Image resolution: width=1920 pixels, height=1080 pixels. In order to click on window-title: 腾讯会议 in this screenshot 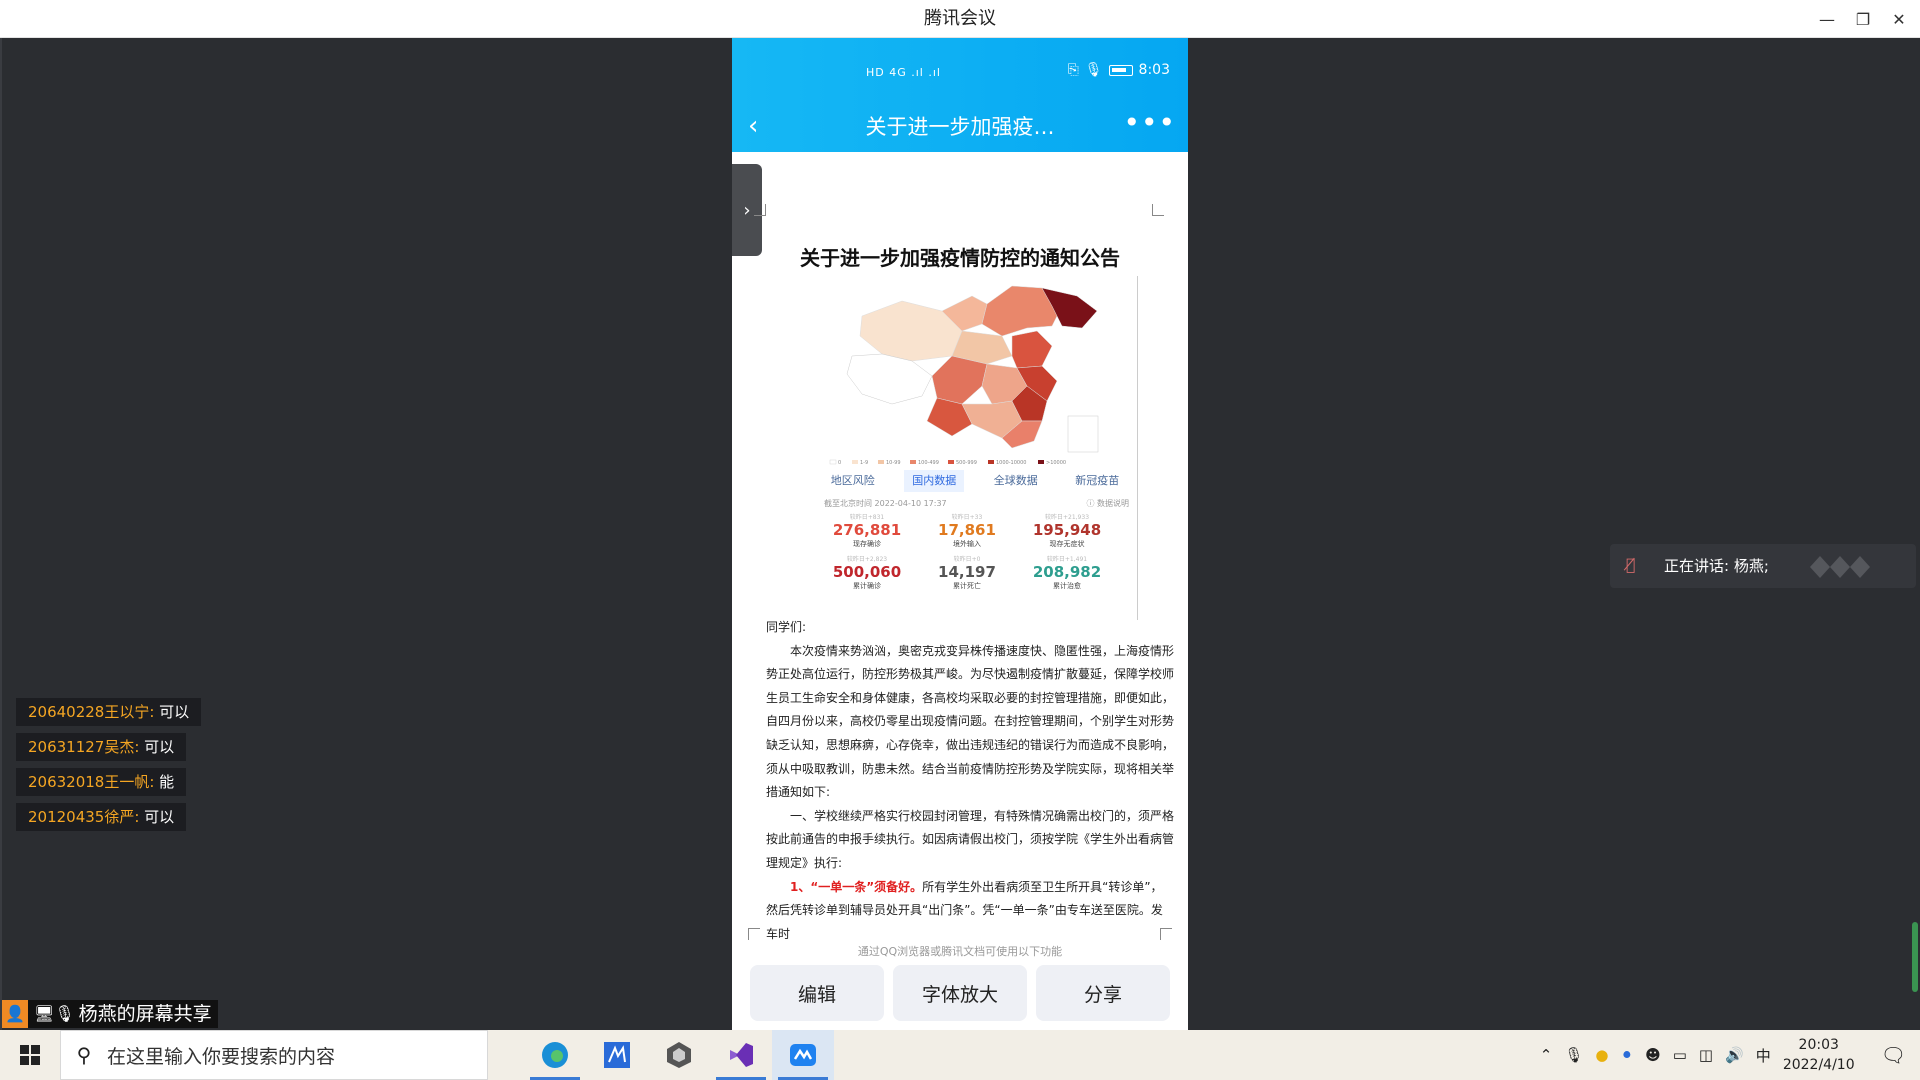, I will do `click(960, 18)`.